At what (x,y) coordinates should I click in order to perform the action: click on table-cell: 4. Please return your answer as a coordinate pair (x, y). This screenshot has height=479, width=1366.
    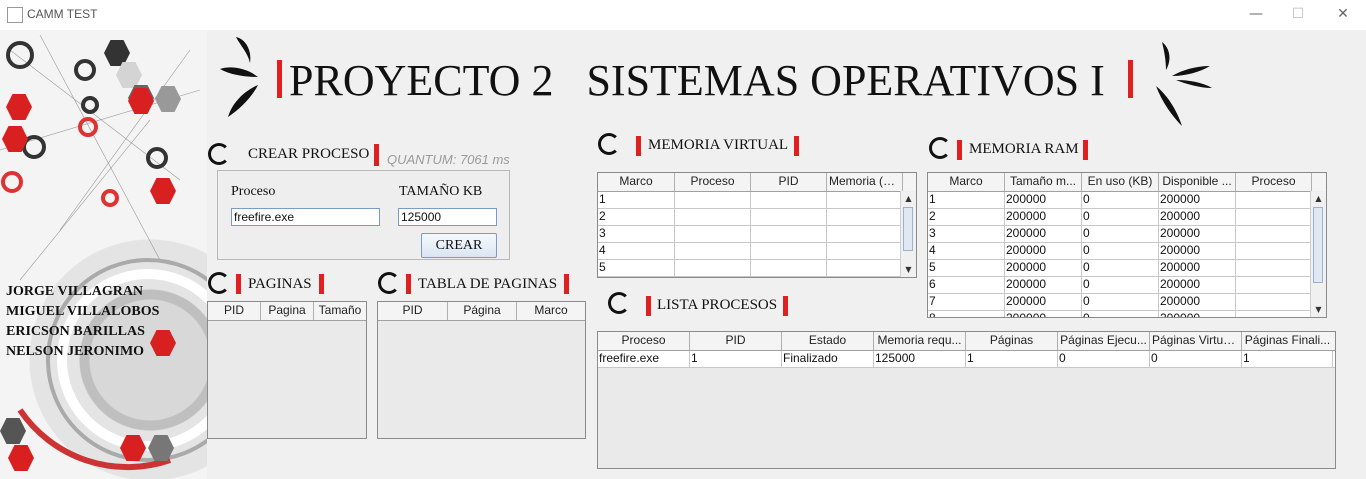
    Looking at the image, I should click on (636, 251).